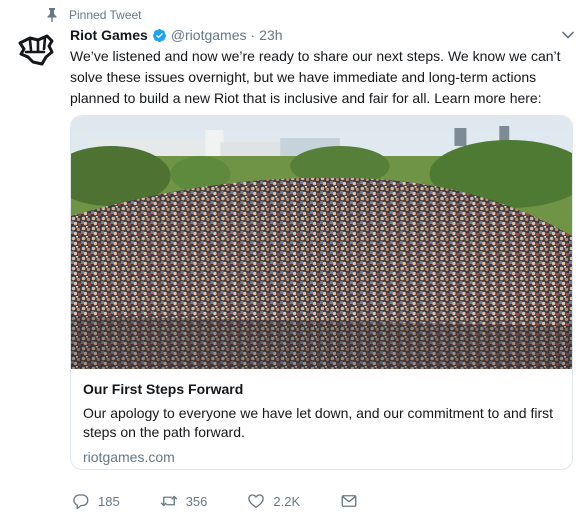 The width and height of the screenshot is (588, 515). I want to click on retweet-icon, so click(168, 501).